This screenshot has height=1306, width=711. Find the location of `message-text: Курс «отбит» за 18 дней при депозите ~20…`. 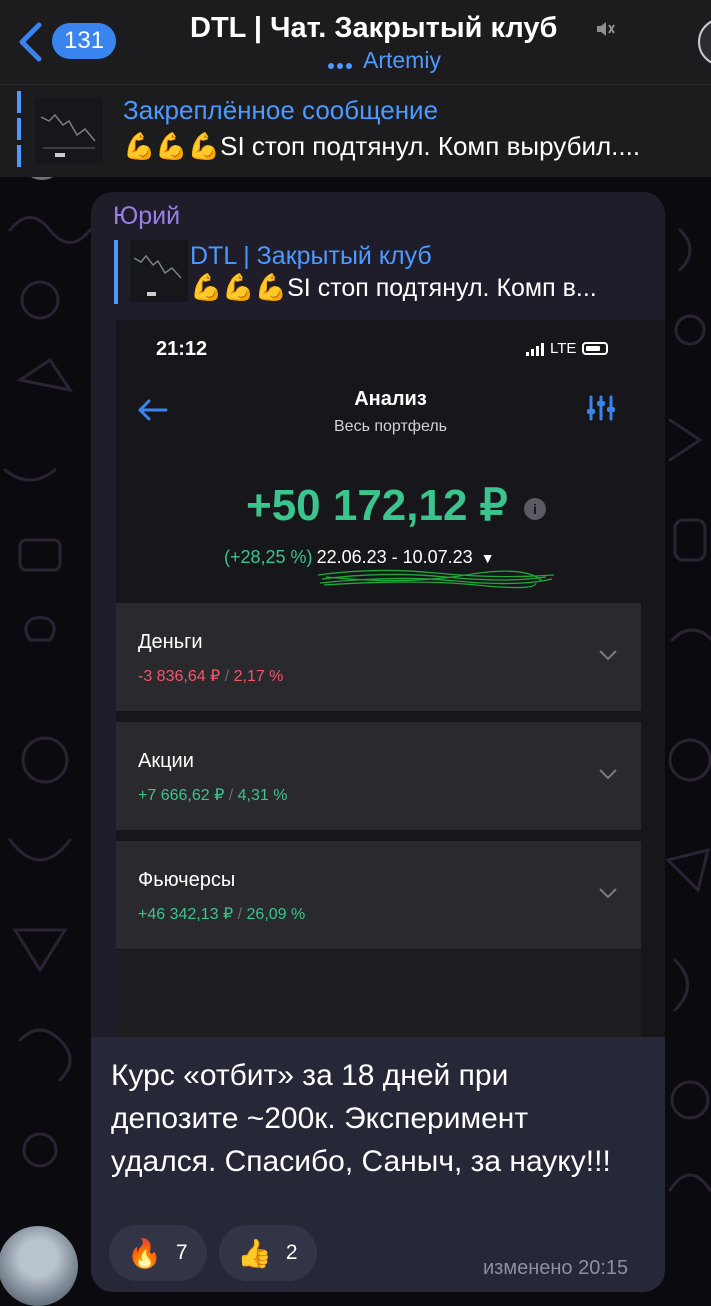

message-text: Курс «отбит» за 18 дней при депозите ~20… is located at coordinates (361, 1118).